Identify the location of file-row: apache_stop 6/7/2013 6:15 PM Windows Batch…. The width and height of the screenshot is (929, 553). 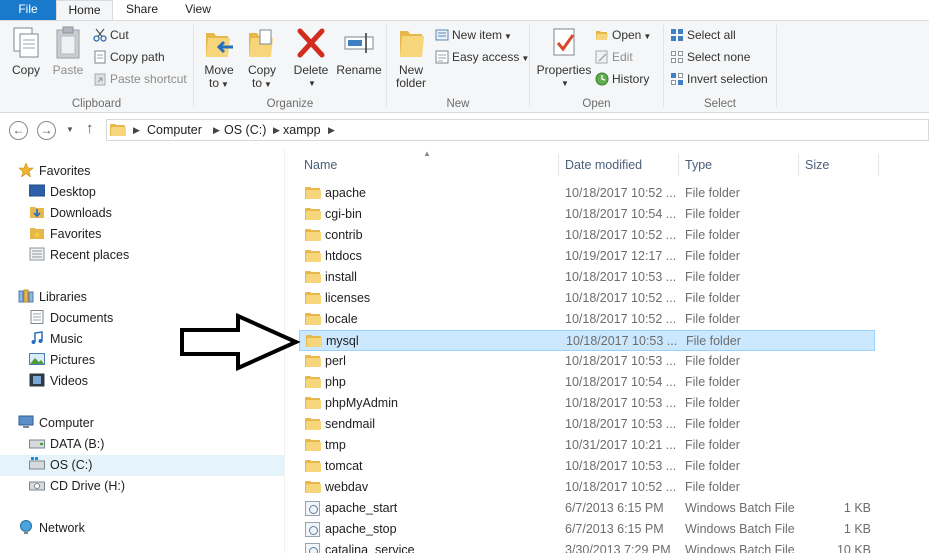
(587, 529).